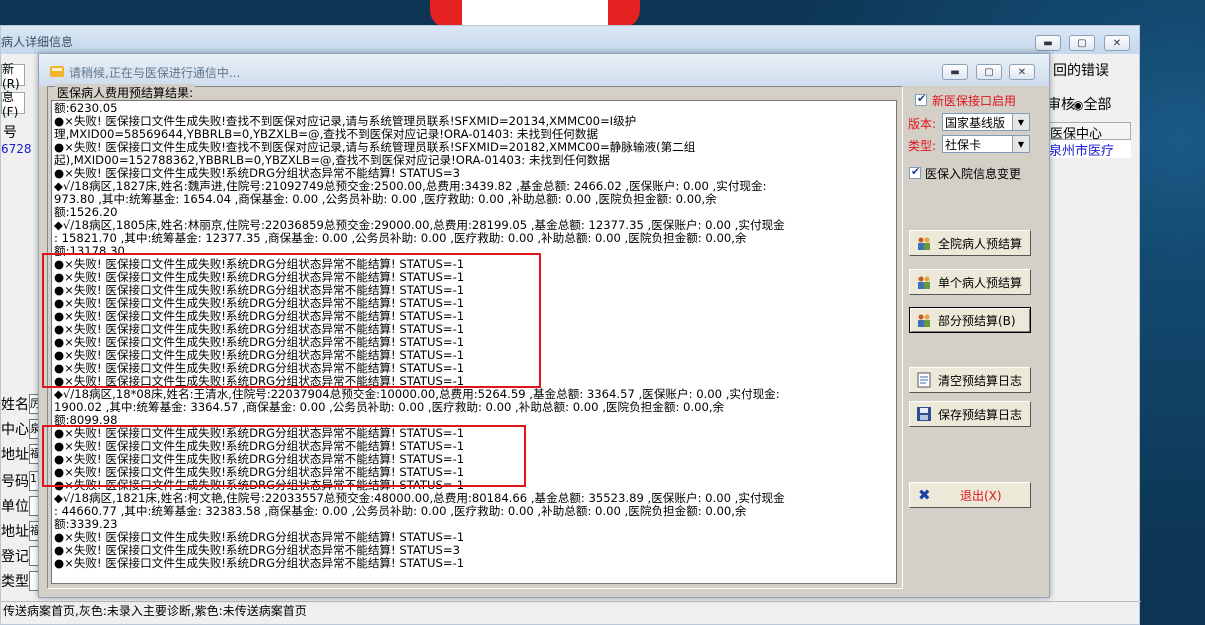 The image size is (1205, 625). I want to click on radio-all: ◉全部, so click(1092, 104).